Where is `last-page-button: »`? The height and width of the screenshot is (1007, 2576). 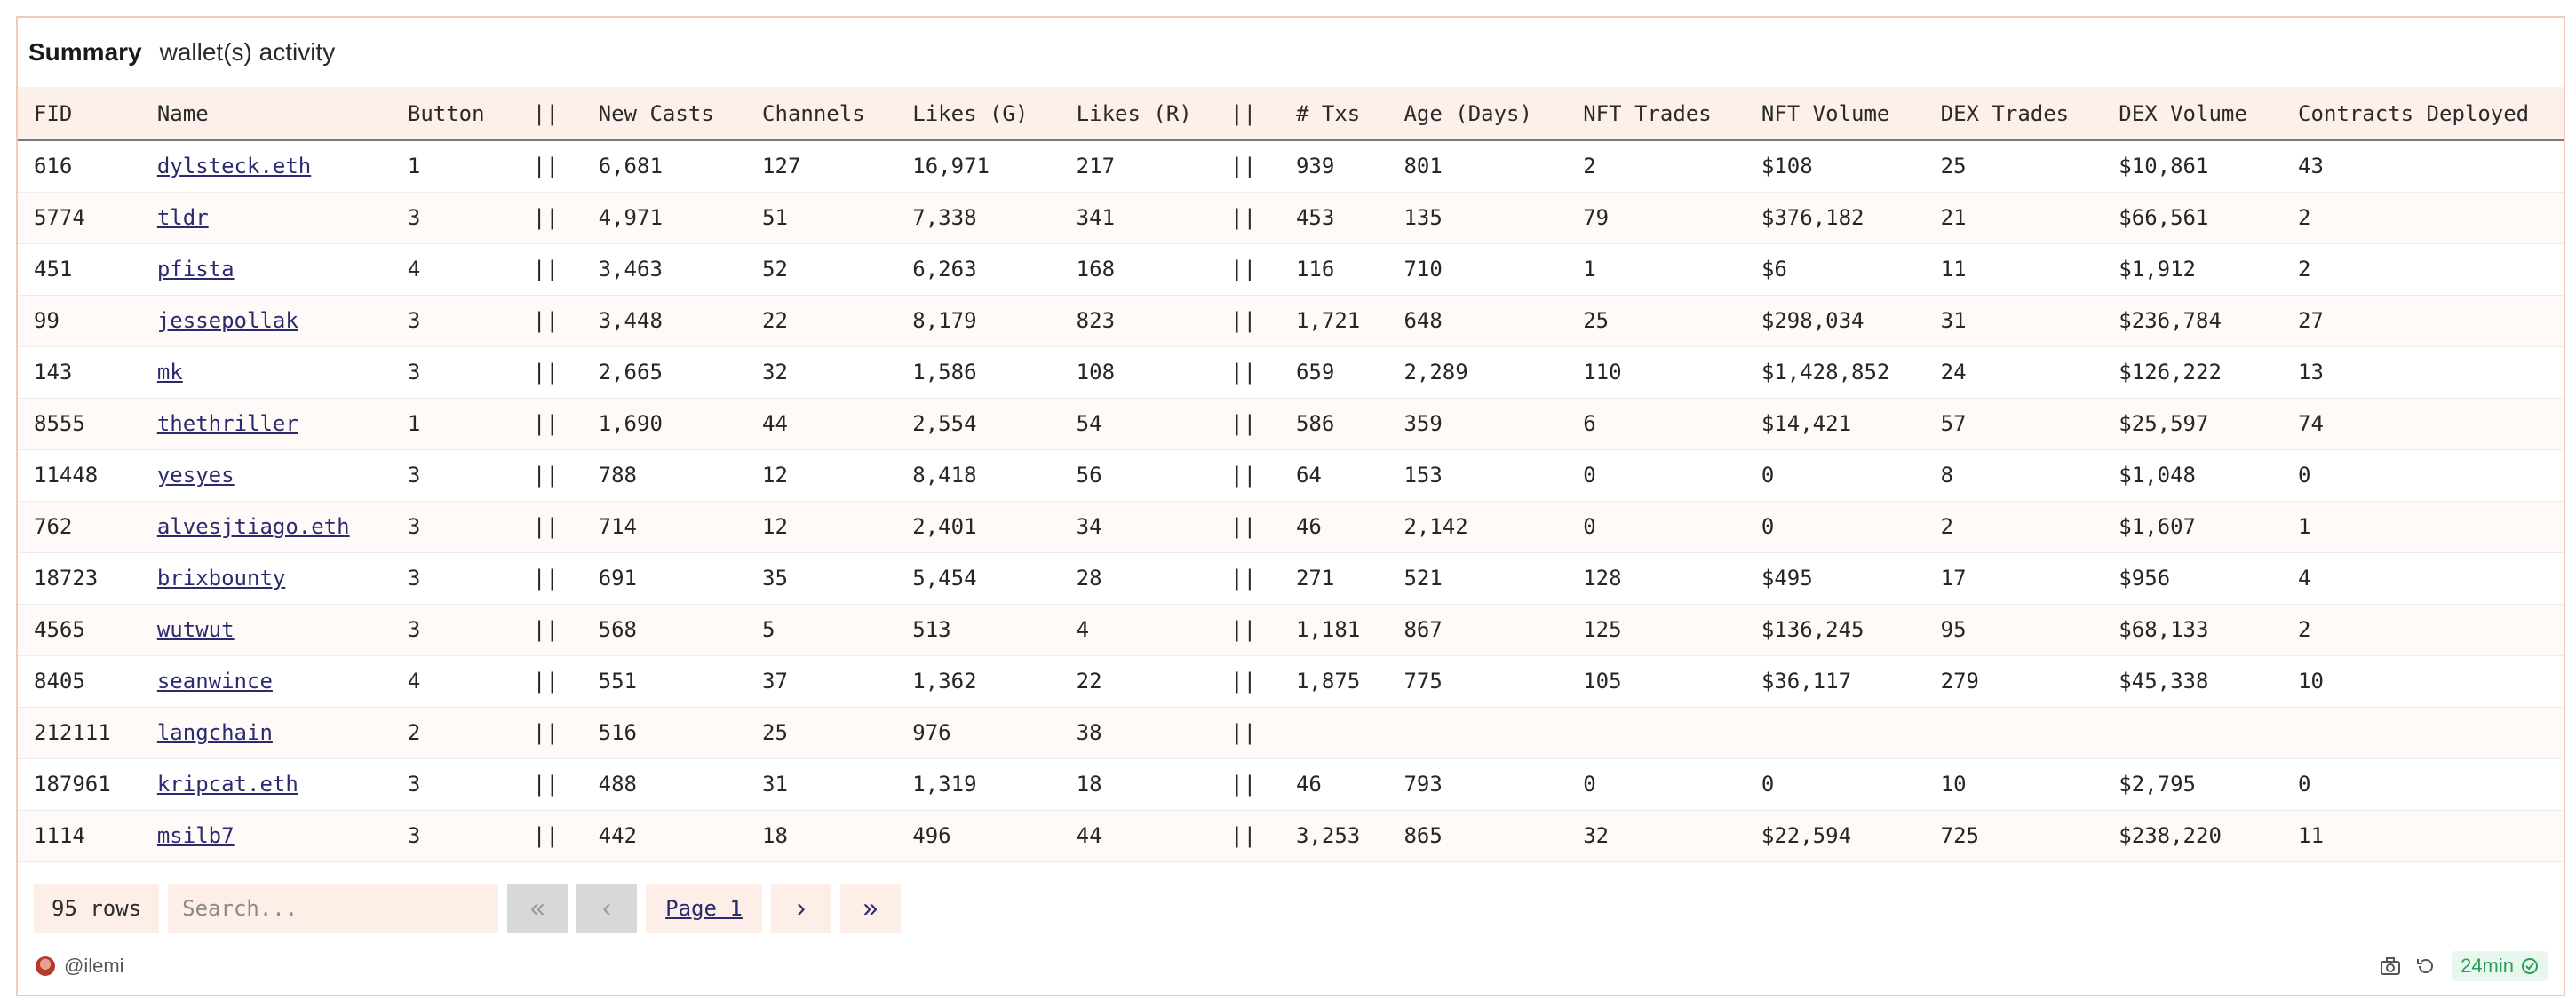
last-page-button: » is located at coordinates (870, 908).